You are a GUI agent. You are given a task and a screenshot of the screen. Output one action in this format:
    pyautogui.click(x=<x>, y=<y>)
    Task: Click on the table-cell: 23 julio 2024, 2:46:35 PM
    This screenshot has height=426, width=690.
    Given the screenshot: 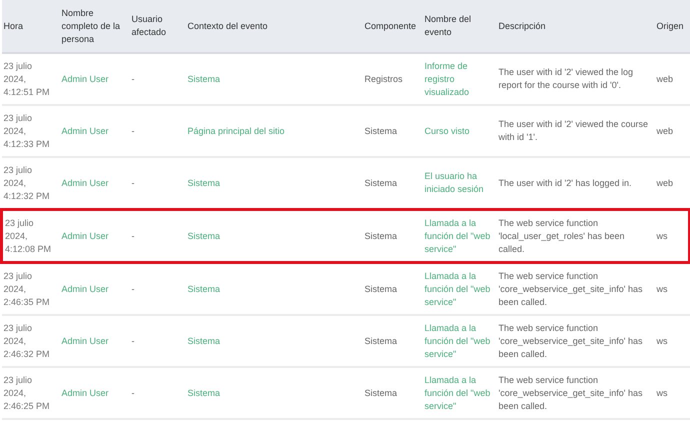 What is the action you would take?
    pyautogui.click(x=31, y=288)
    